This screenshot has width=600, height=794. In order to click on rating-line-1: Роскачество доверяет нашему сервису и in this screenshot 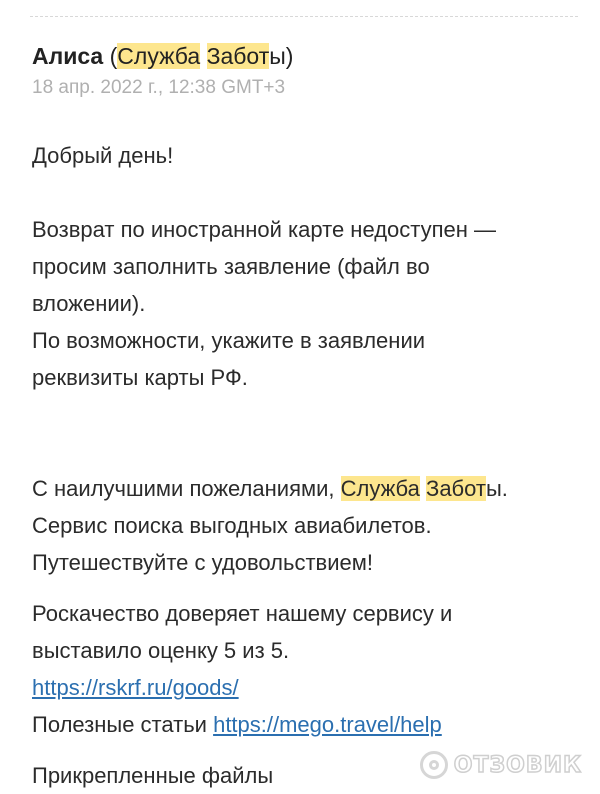, I will do `click(242, 613)`.